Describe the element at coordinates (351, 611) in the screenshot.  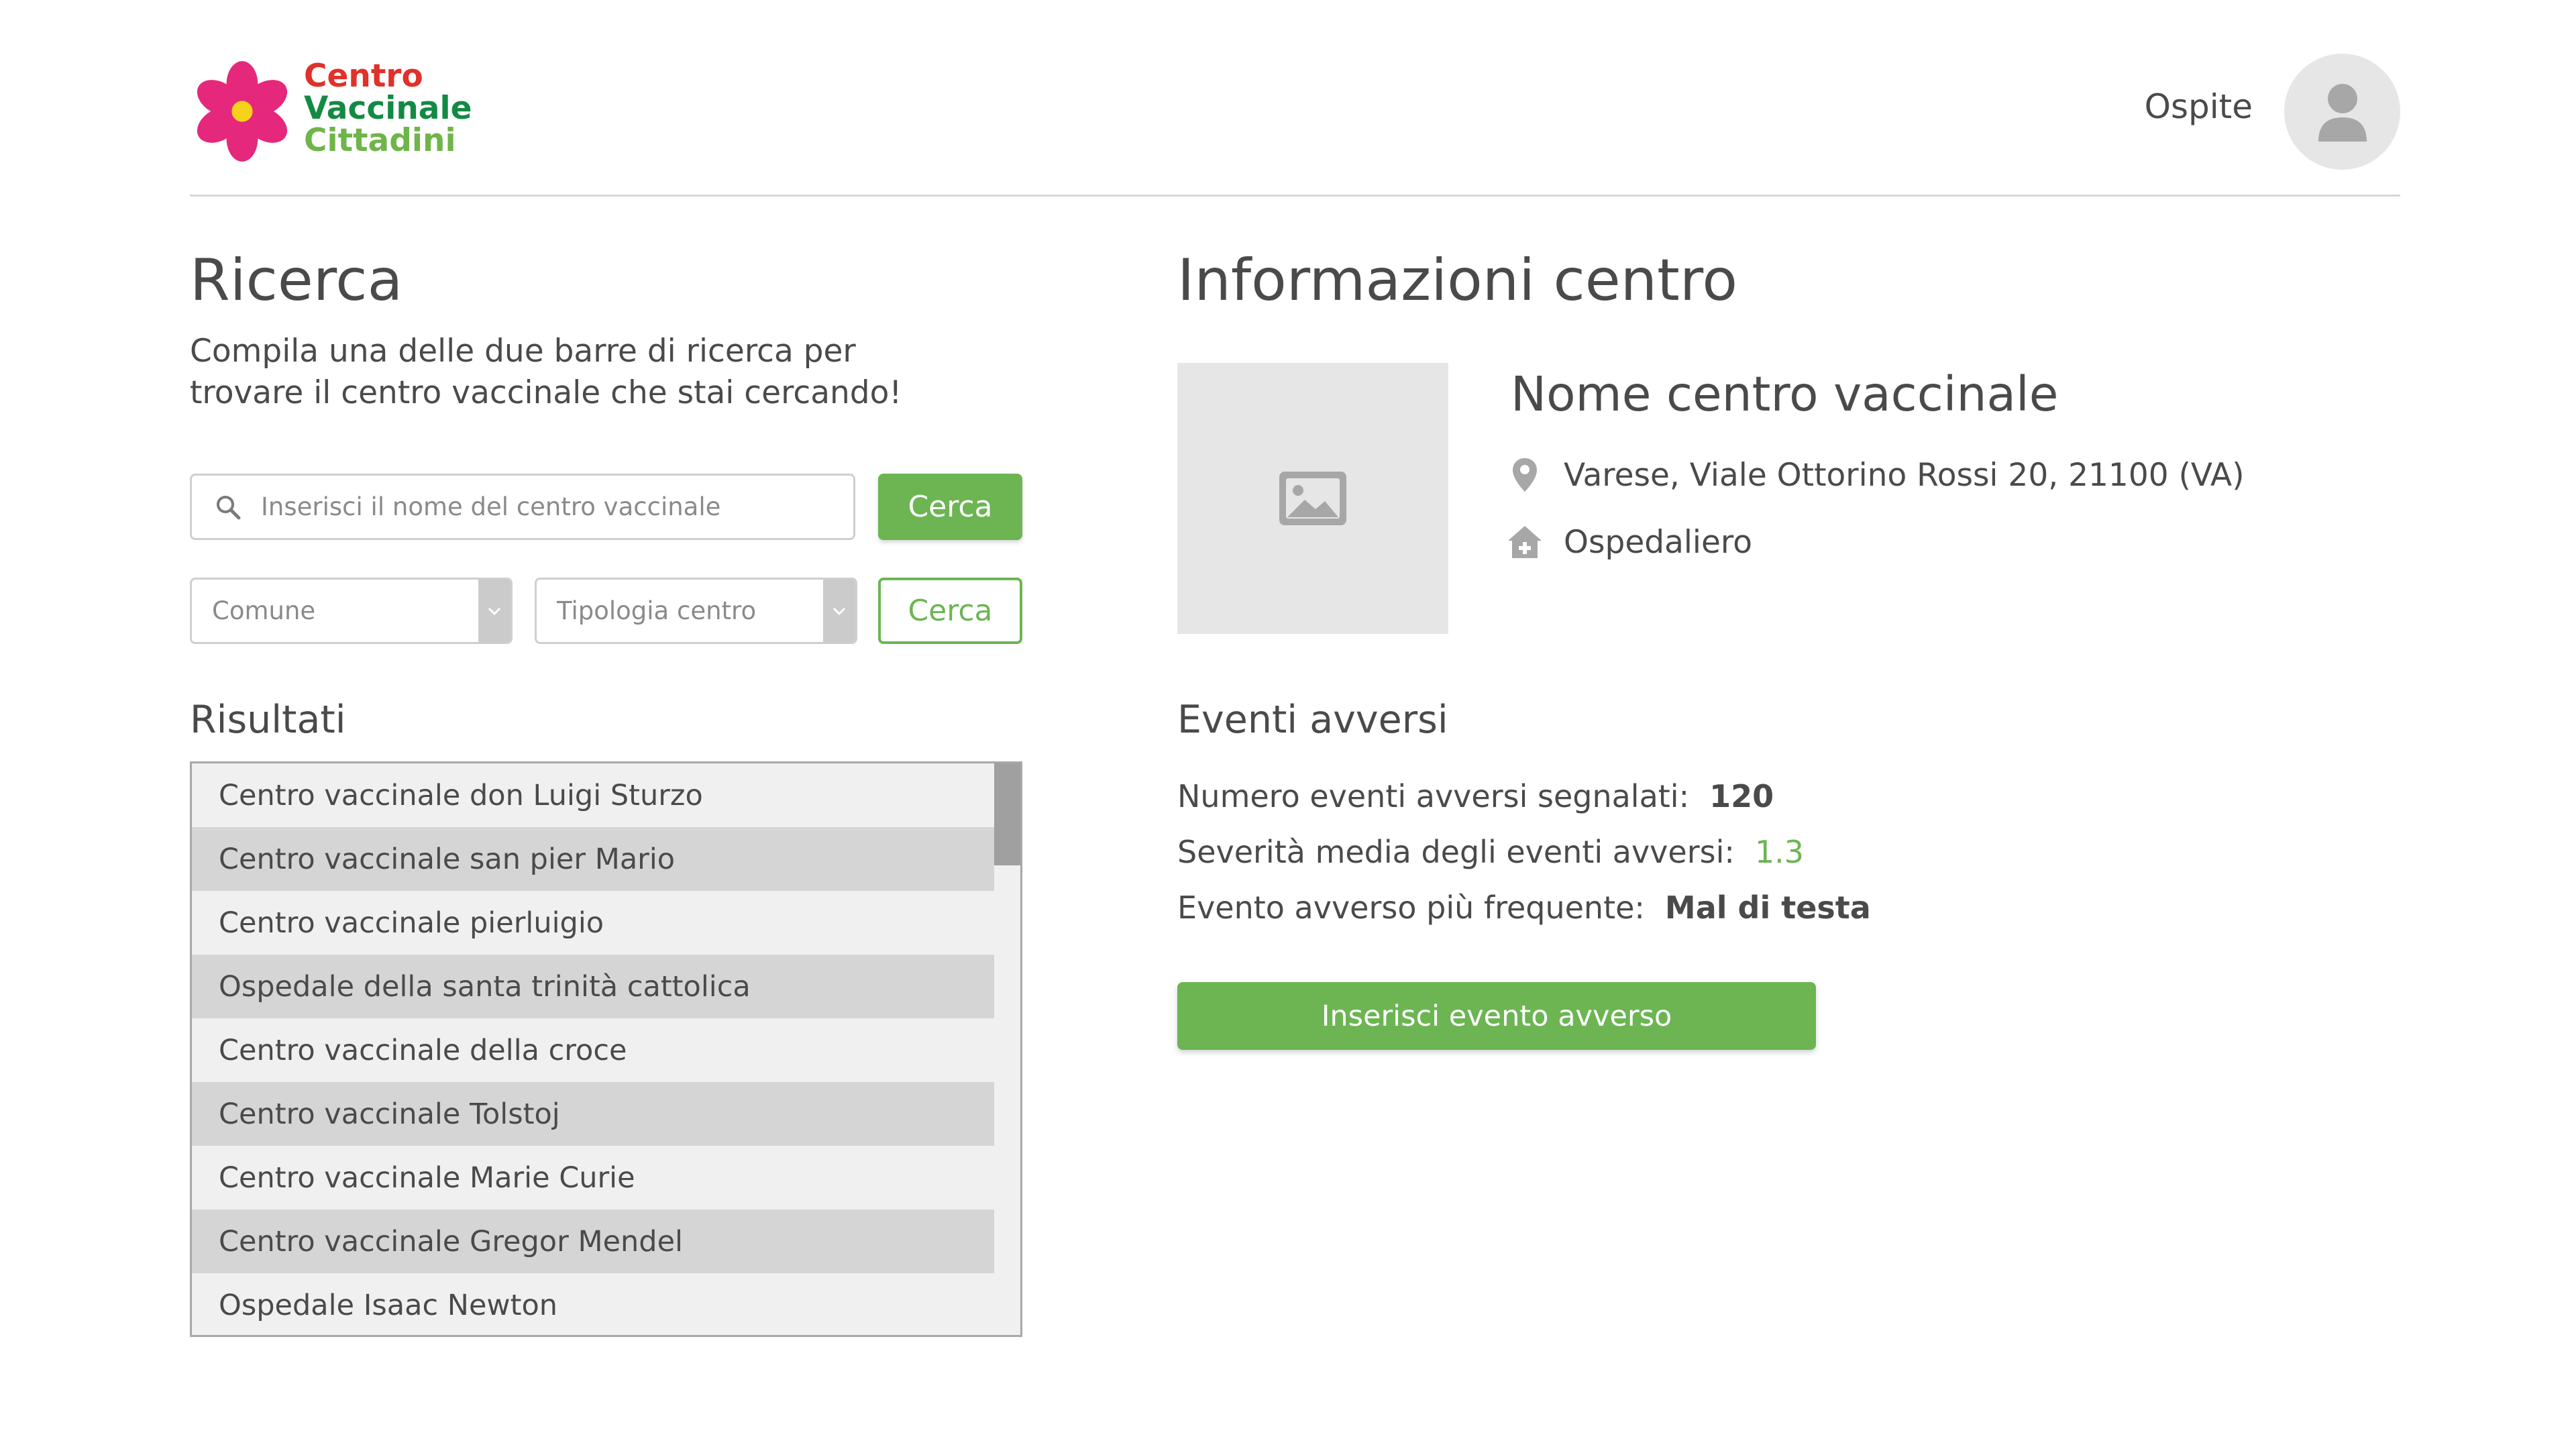
I see `comune-select: Comune` at that location.